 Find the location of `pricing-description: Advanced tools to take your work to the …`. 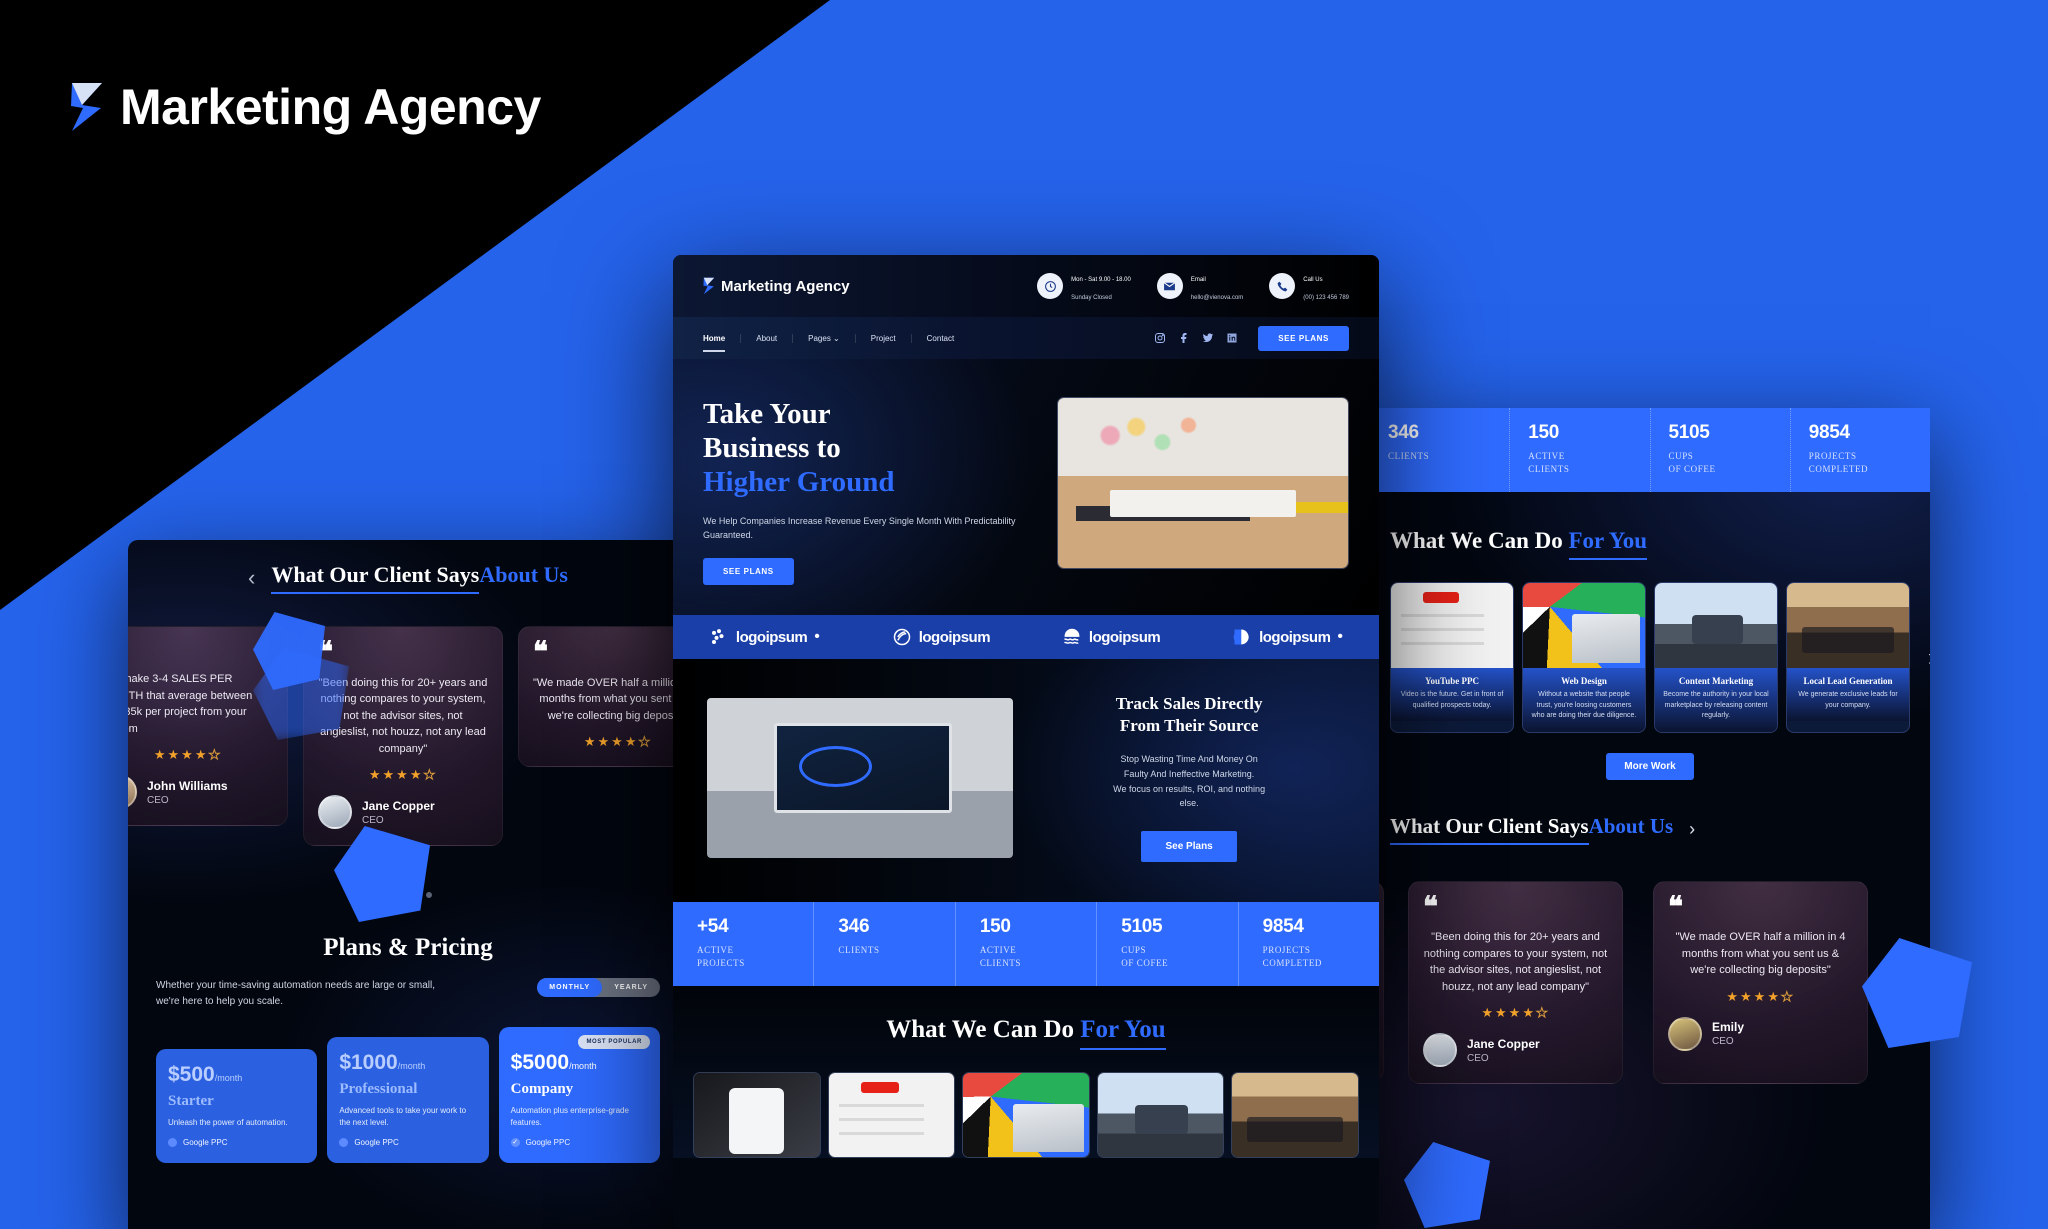

pricing-description: Advanced tools to take your work to the … is located at coordinates (403, 1116).